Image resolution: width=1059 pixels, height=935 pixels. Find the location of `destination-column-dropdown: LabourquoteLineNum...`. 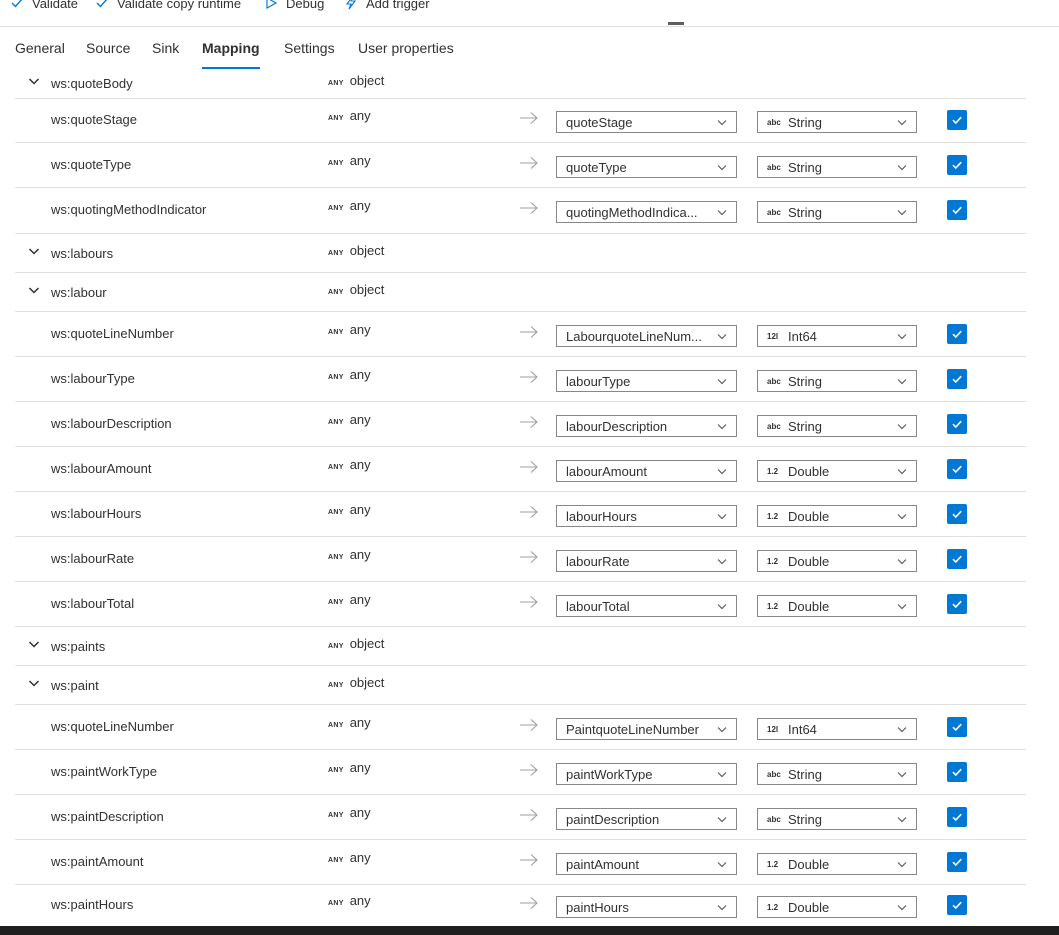

destination-column-dropdown: LabourquoteLineNum... is located at coordinates (646, 336).